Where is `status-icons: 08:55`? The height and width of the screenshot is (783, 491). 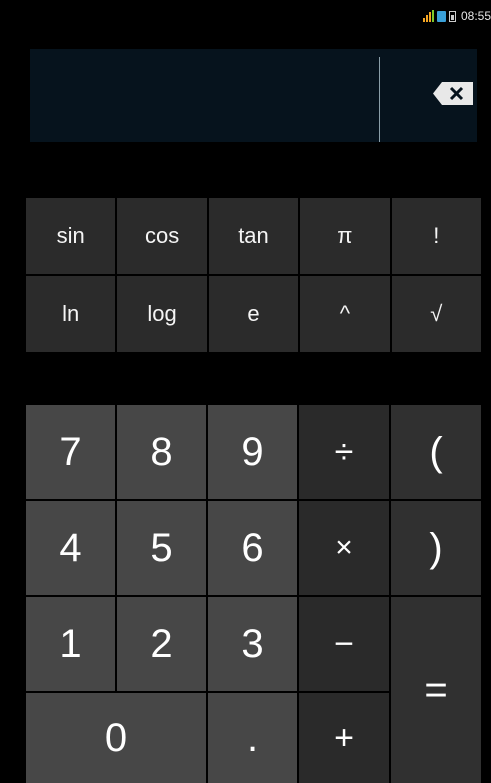 status-icons: 08:55 is located at coordinates (456, 16).